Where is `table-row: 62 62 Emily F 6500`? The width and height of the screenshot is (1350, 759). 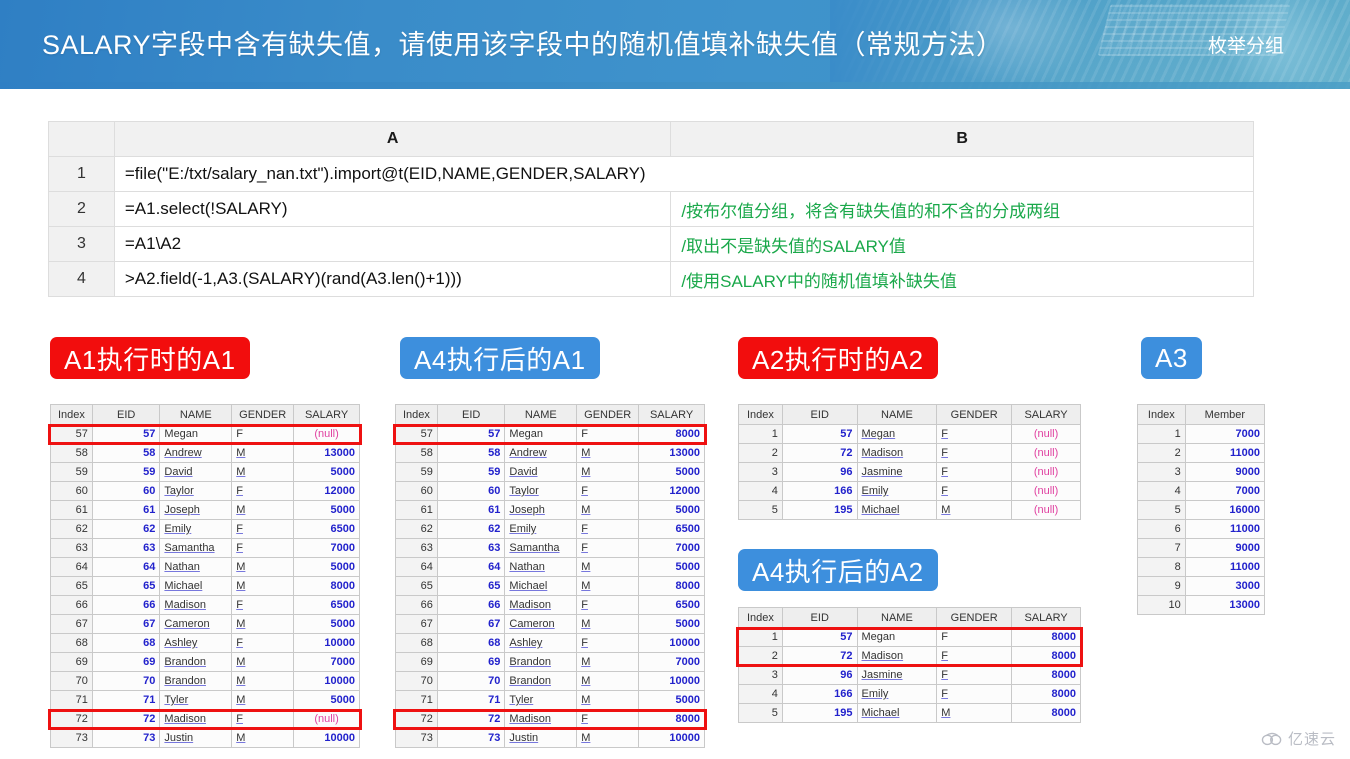 table-row: 62 62 Emily F 6500 is located at coordinates (550, 529).